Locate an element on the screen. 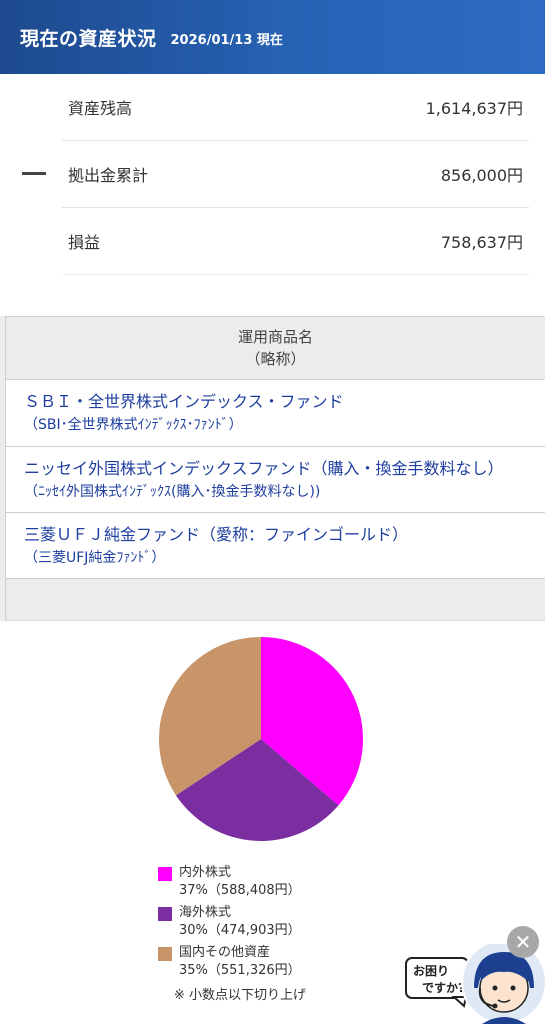 This screenshot has width=545, height=1024. table-header-sublabel: （略称） is located at coordinates (275, 359).